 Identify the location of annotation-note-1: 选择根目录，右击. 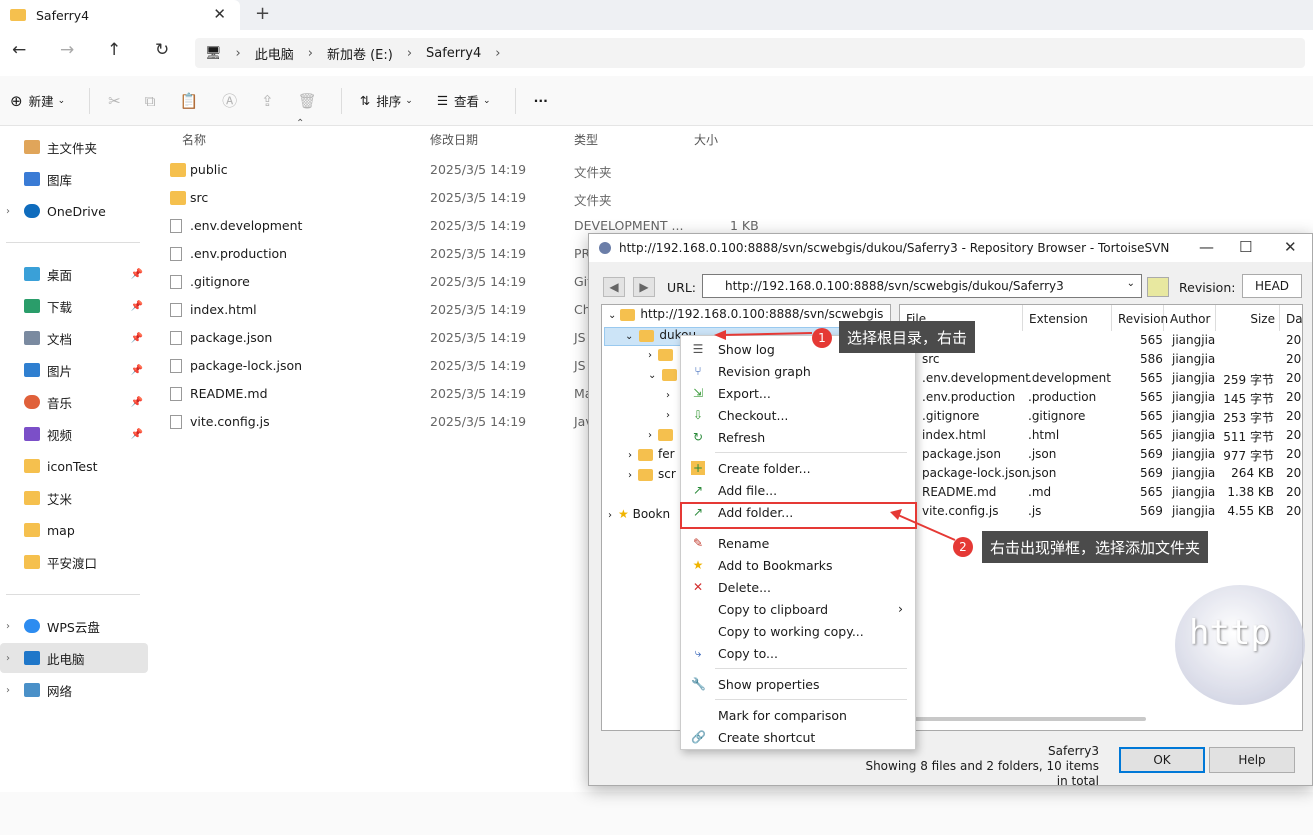
(907, 337).